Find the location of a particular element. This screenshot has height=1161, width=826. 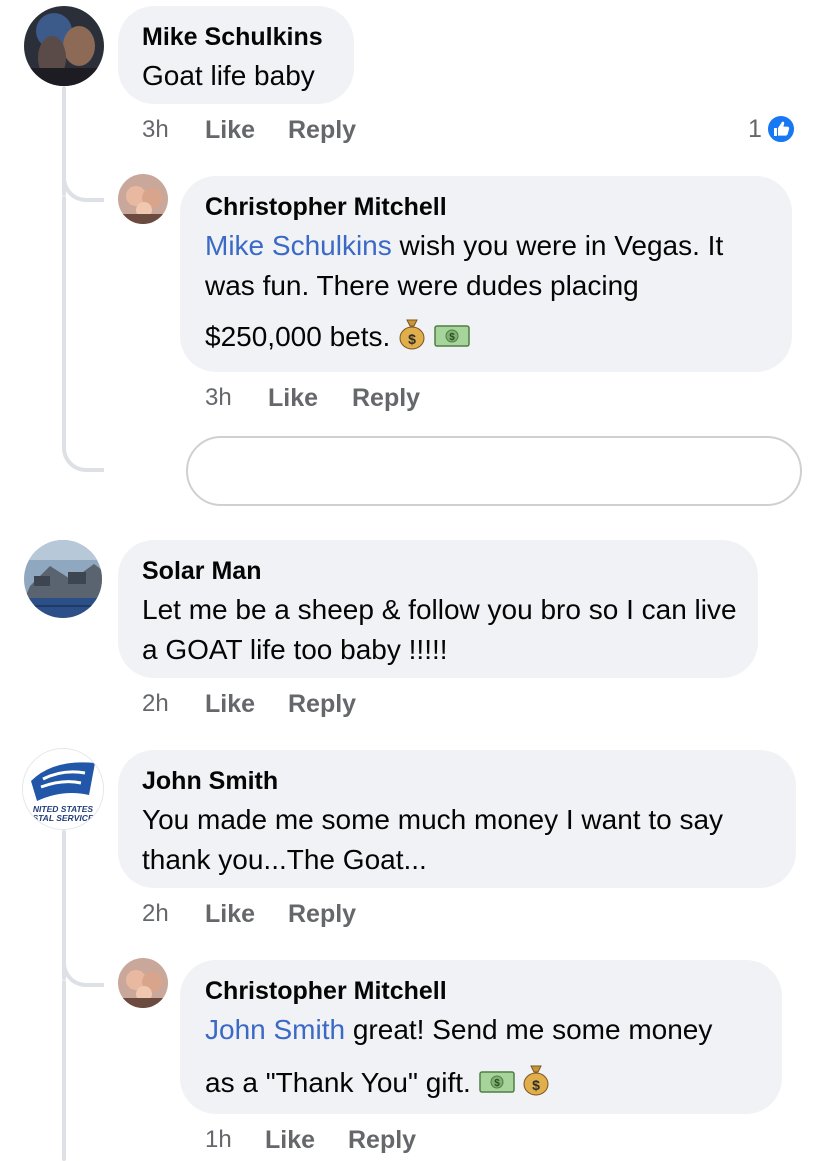

comment-text-line: $250,000 bets. $ $ is located at coordinates (337, 338).